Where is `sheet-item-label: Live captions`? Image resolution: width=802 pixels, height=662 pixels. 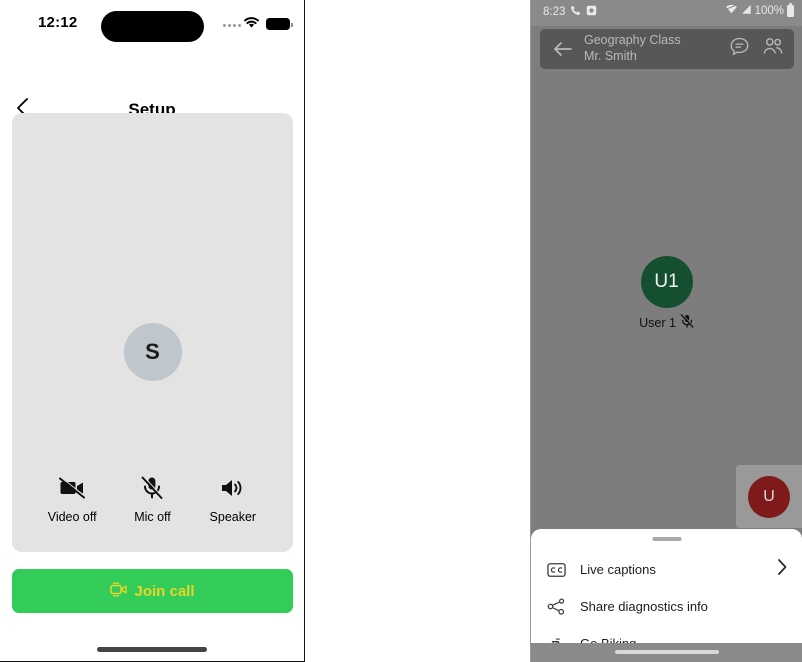
sheet-item-label: Live captions is located at coordinates (618, 569).